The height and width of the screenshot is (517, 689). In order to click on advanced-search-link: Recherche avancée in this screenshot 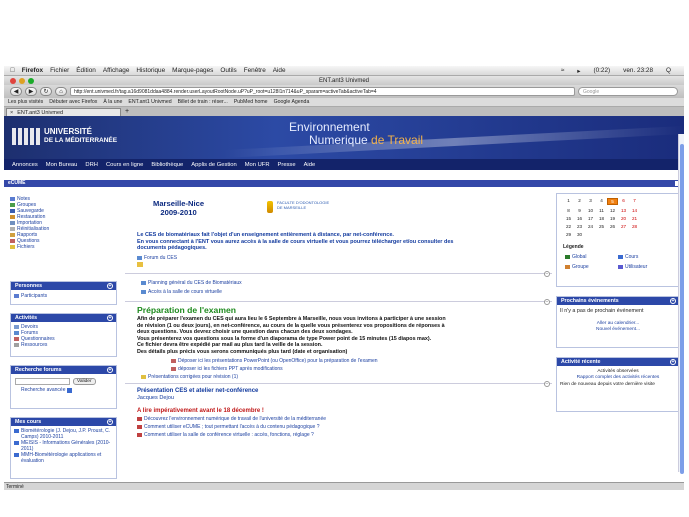, I will do `click(63, 390)`.